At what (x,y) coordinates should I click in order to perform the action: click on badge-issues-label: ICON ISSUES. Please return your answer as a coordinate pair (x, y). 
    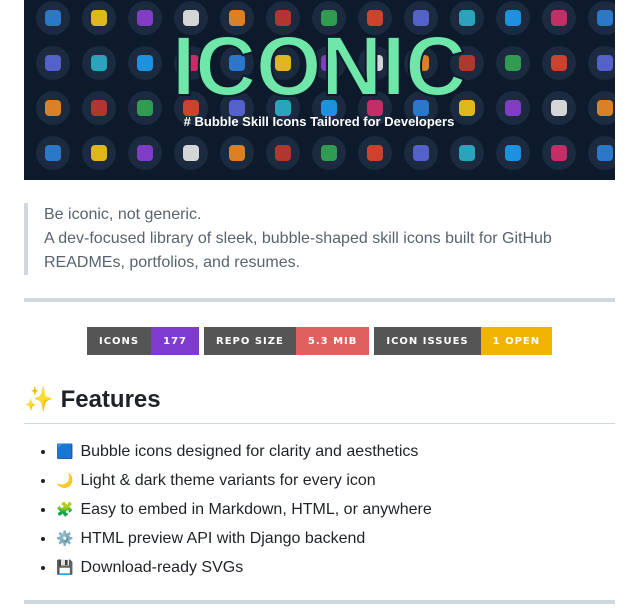
    Looking at the image, I should click on (427, 341).